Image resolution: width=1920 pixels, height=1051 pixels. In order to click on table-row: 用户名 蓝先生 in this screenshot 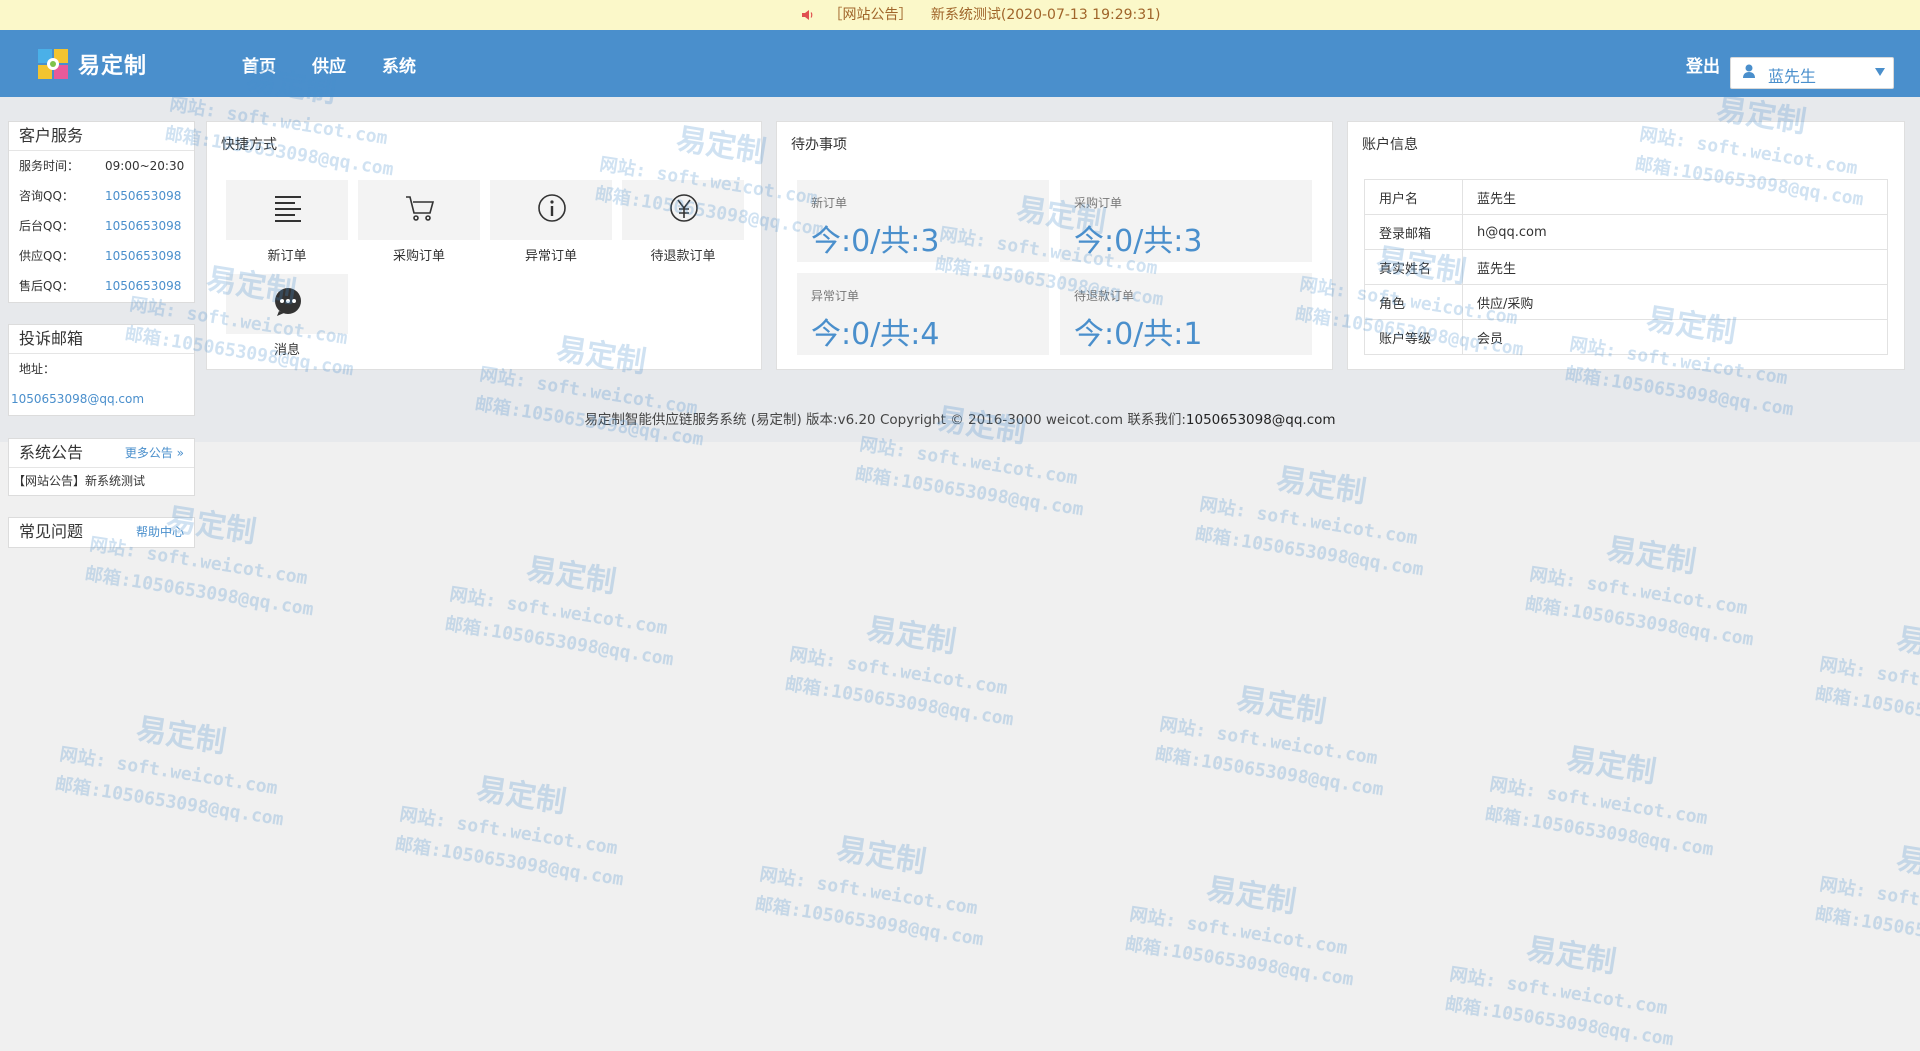, I will do `click(1626, 197)`.